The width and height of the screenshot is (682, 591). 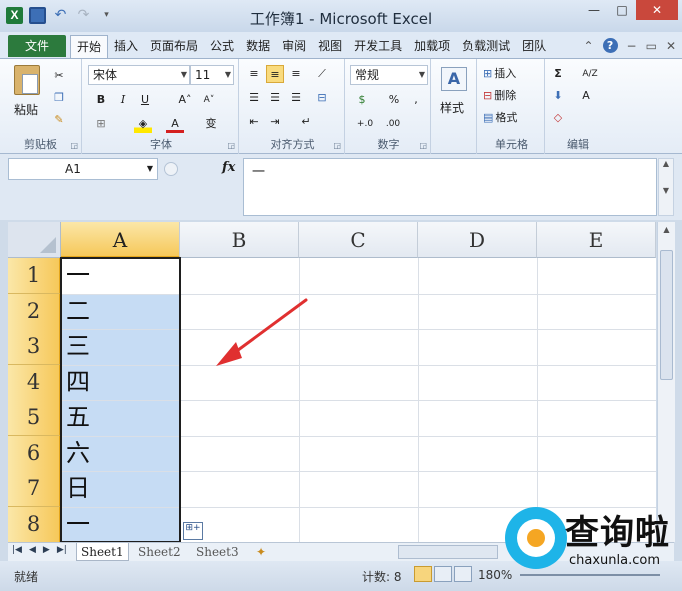 What do you see at coordinates (450, 187) in the screenshot?
I see `formula-input: 一` at bounding box center [450, 187].